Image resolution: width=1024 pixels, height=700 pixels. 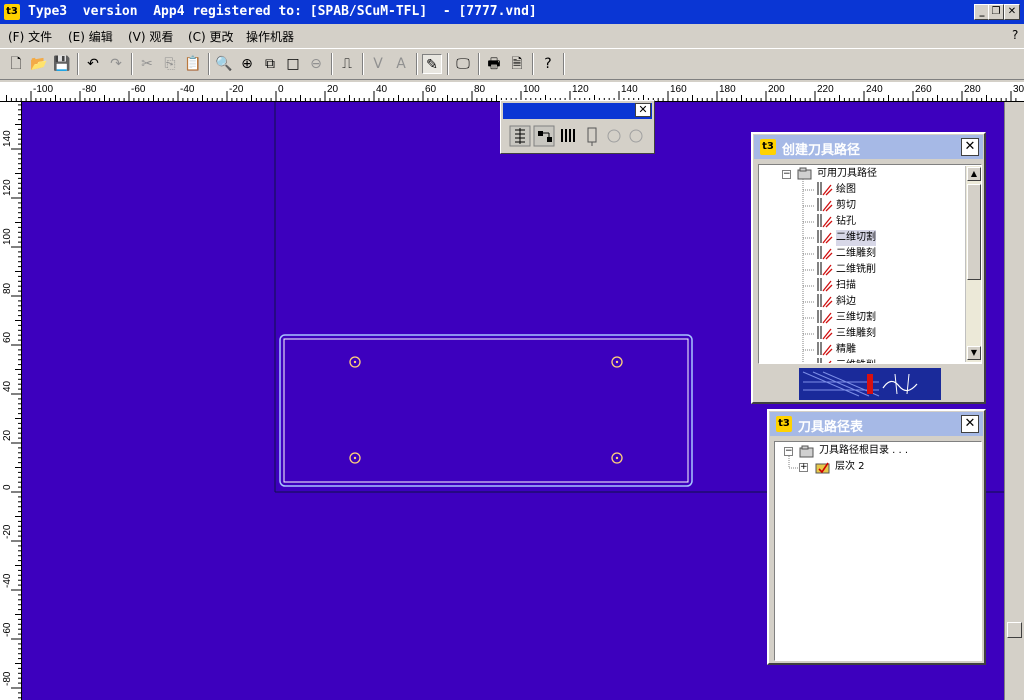 I want to click on ruler-tick-label: 80, so click(x=480, y=89).